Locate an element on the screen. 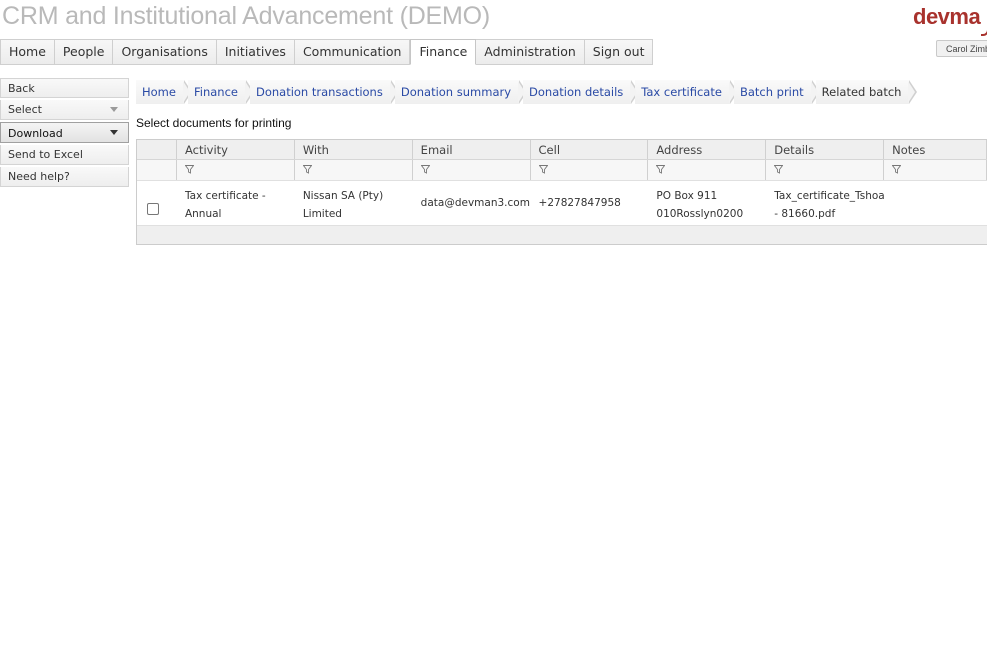 The height and width of the screenshot is (669, 987). details-line-1: Tax_certificate_Tshoar is located at coordinates (829, 196).